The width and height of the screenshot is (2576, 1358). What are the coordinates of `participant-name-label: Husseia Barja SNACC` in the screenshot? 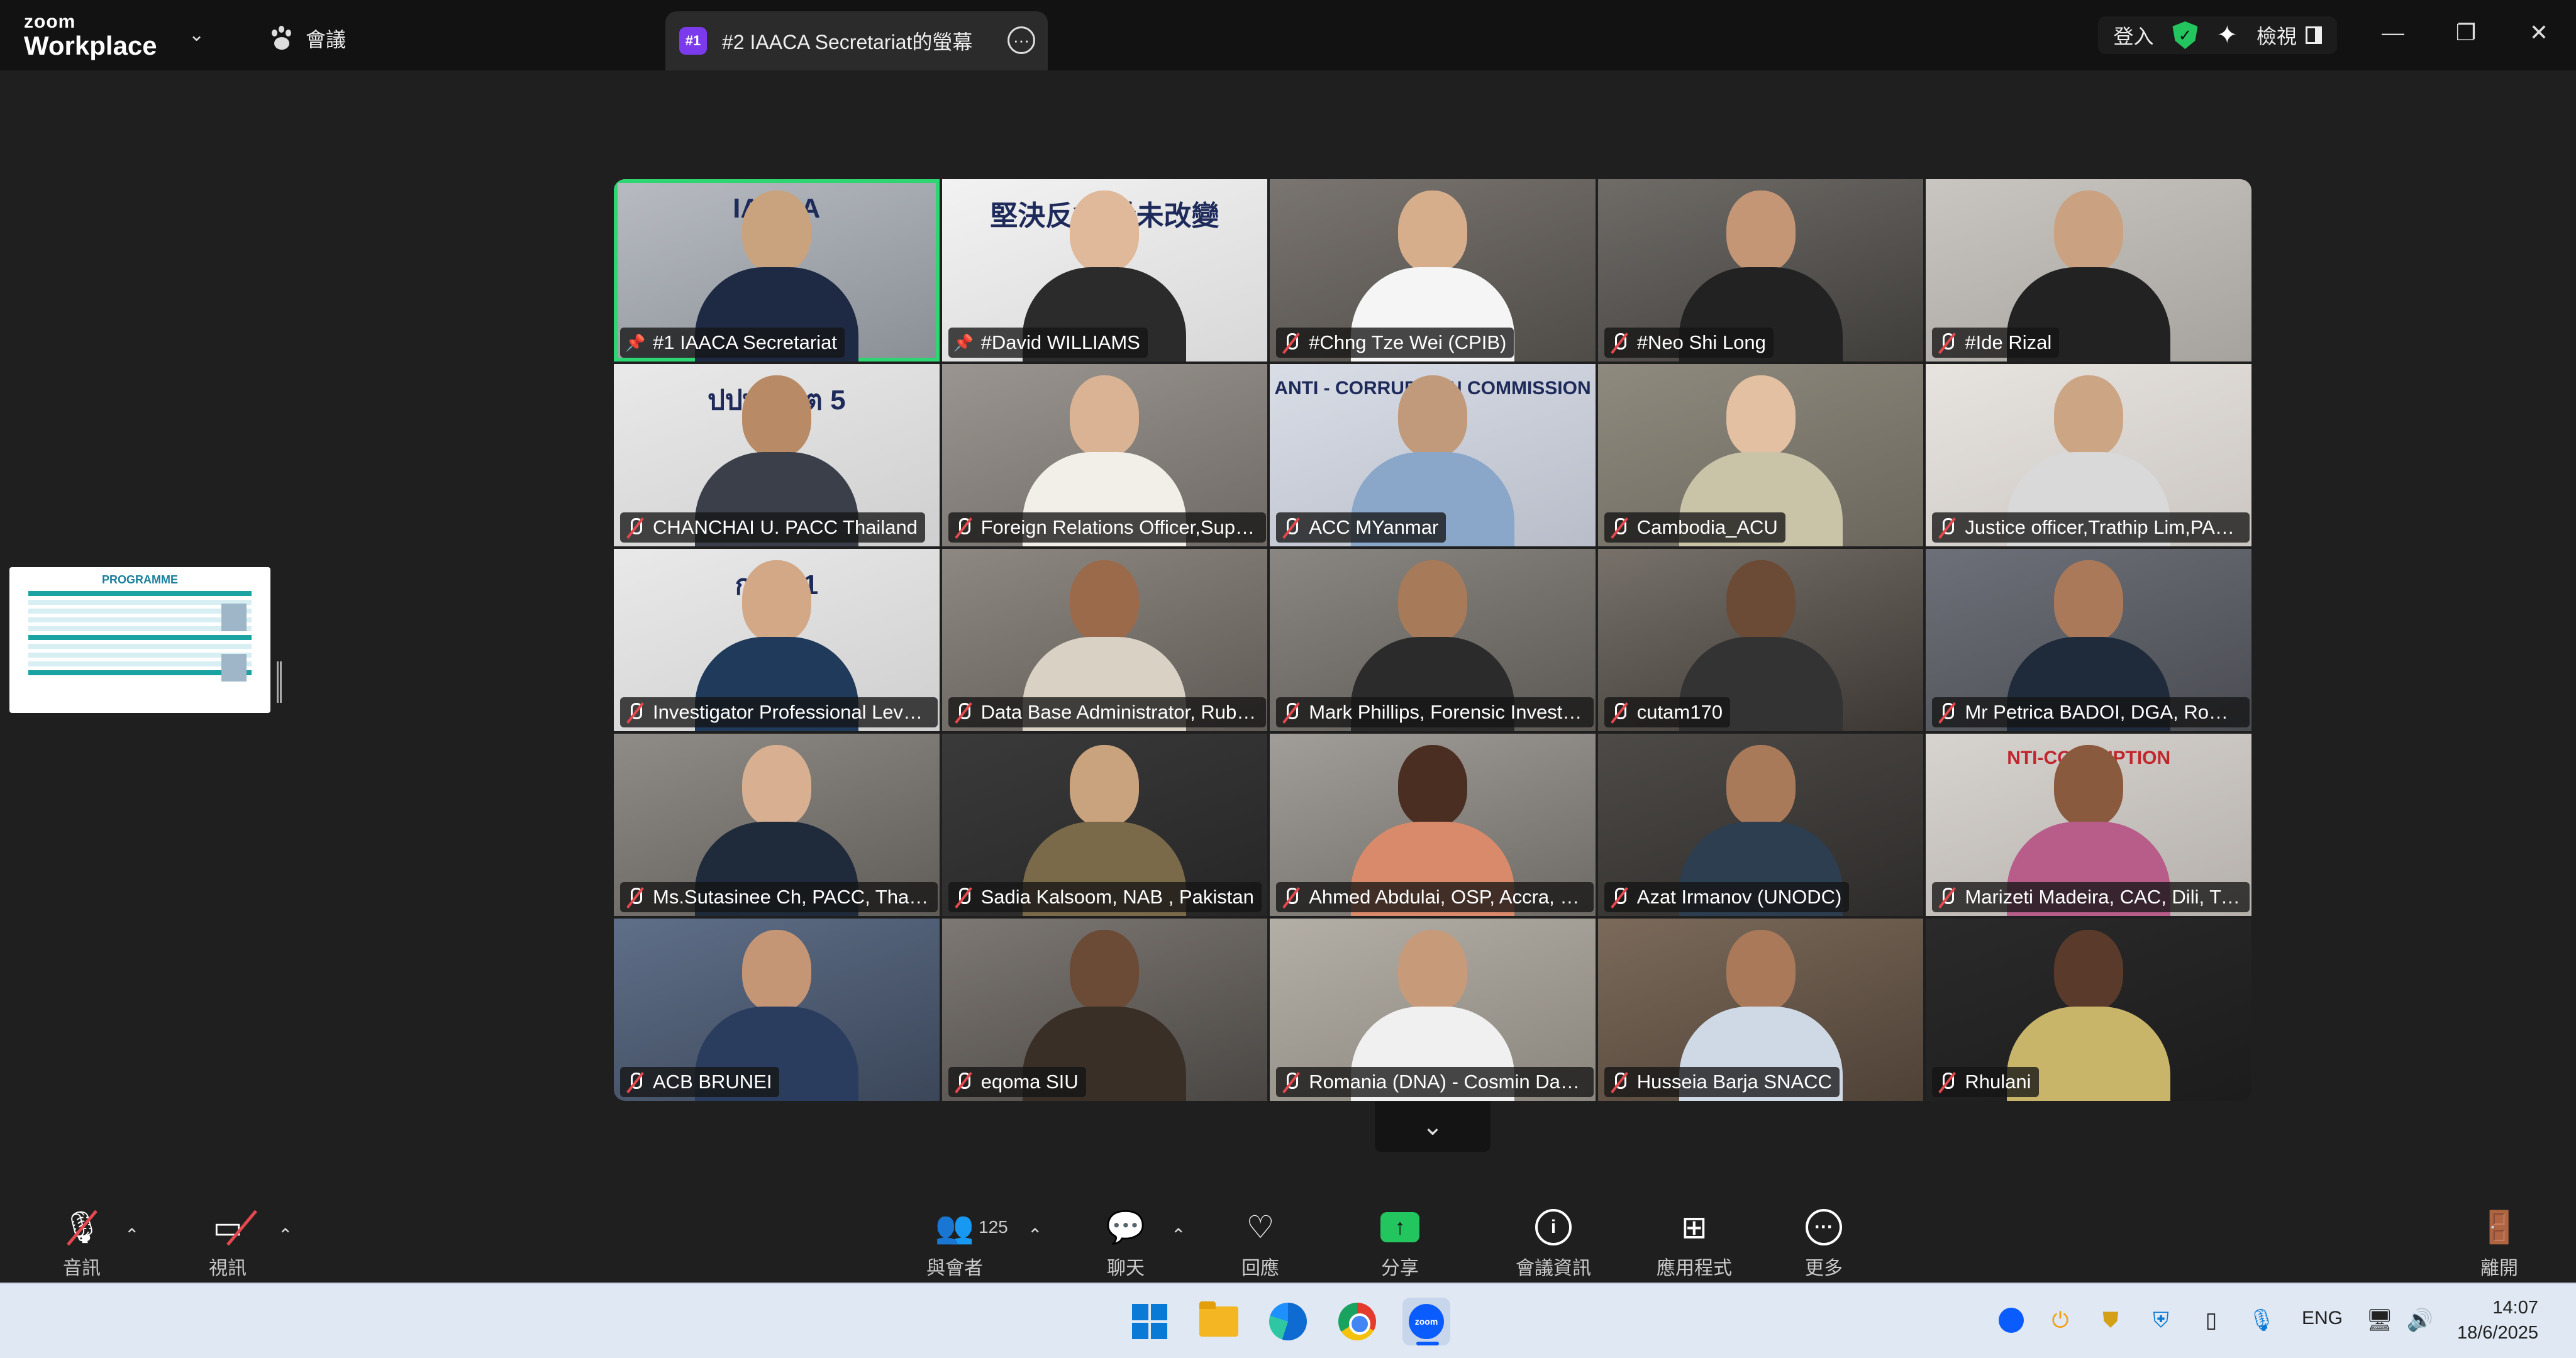 It's located at (1722, 1082).